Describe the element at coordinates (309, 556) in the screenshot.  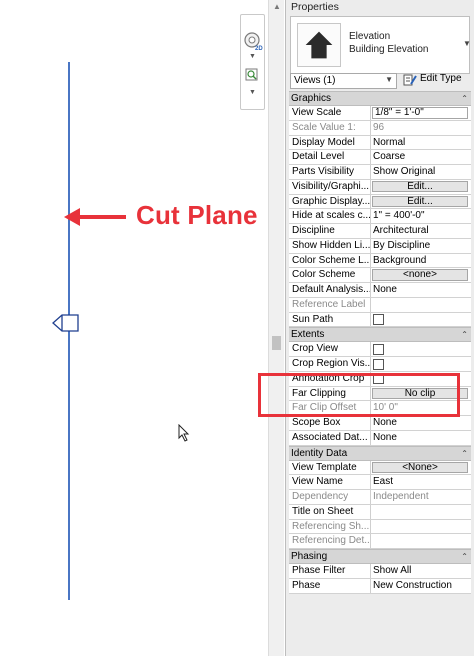
I see `section-label: Phasing` at that location.